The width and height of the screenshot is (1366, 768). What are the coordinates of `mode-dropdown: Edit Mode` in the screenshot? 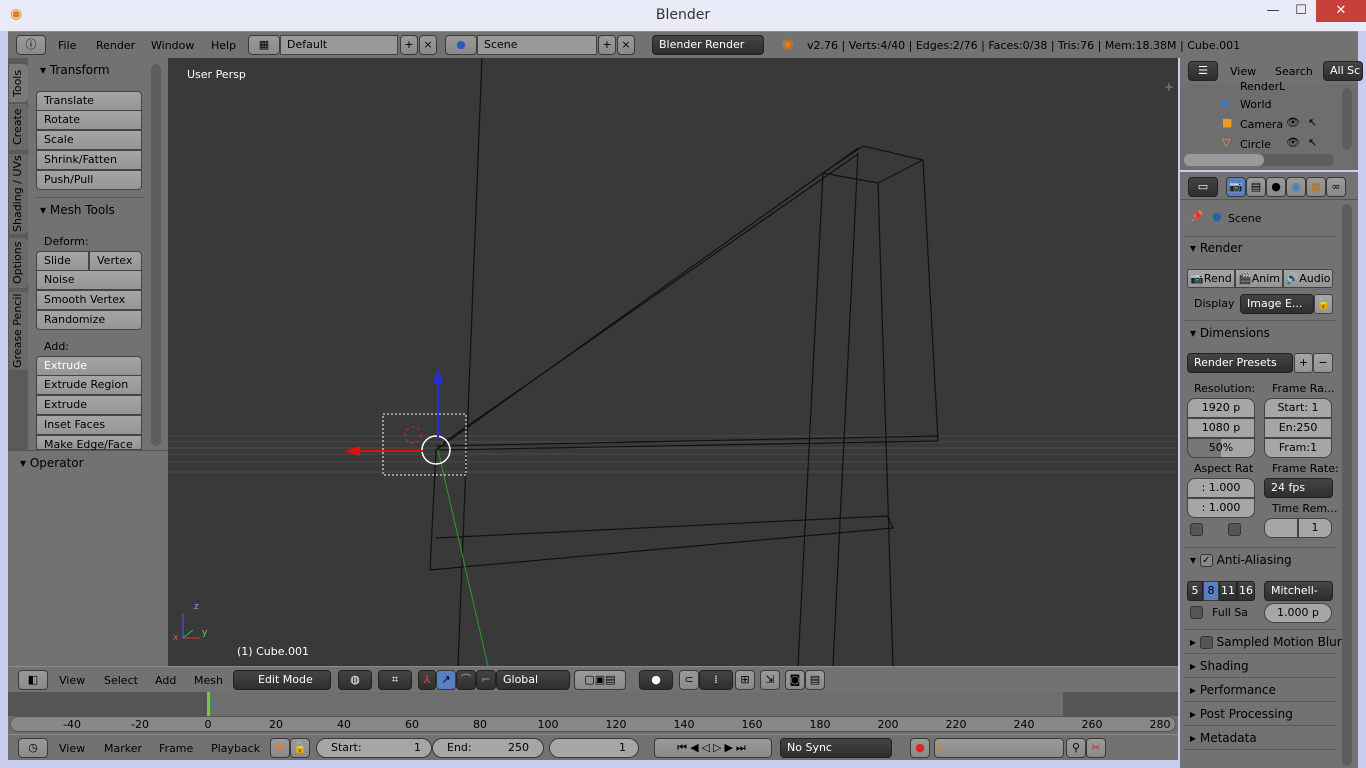 It's located at (282, 680).